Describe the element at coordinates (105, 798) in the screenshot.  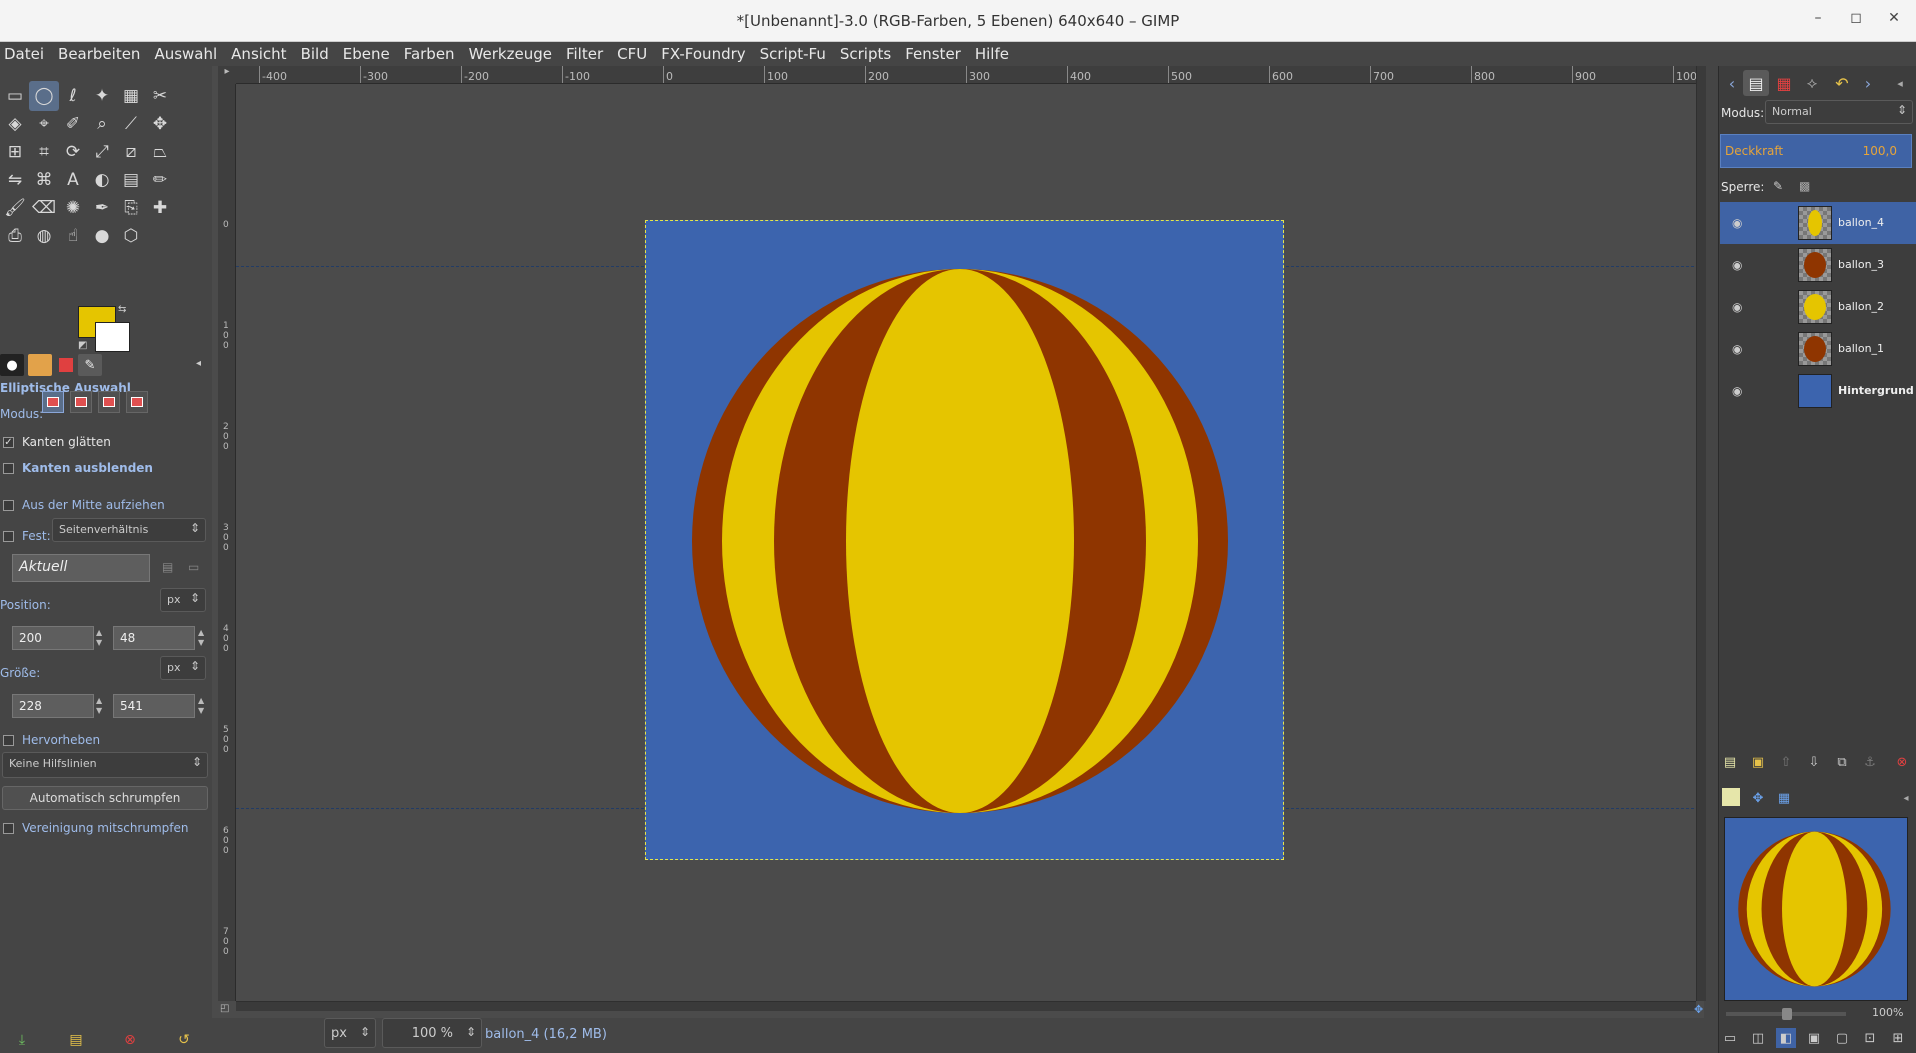
I see `auto-shrink-button: Automatisch schrumpfen` at that location.